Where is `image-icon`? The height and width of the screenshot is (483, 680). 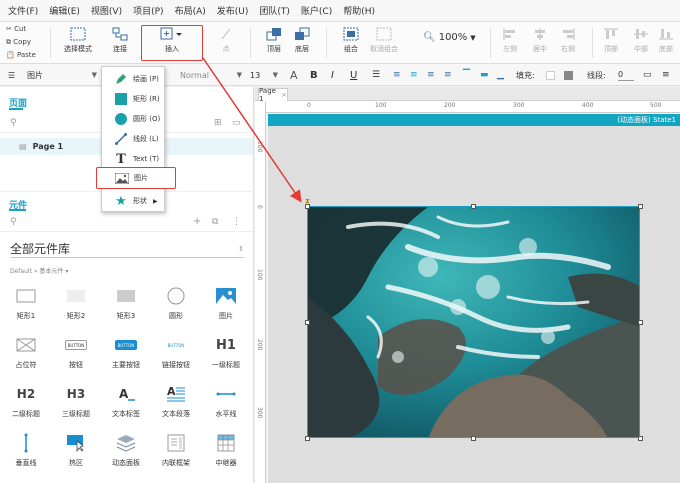 image-icon is located at coordinates (122, 178).